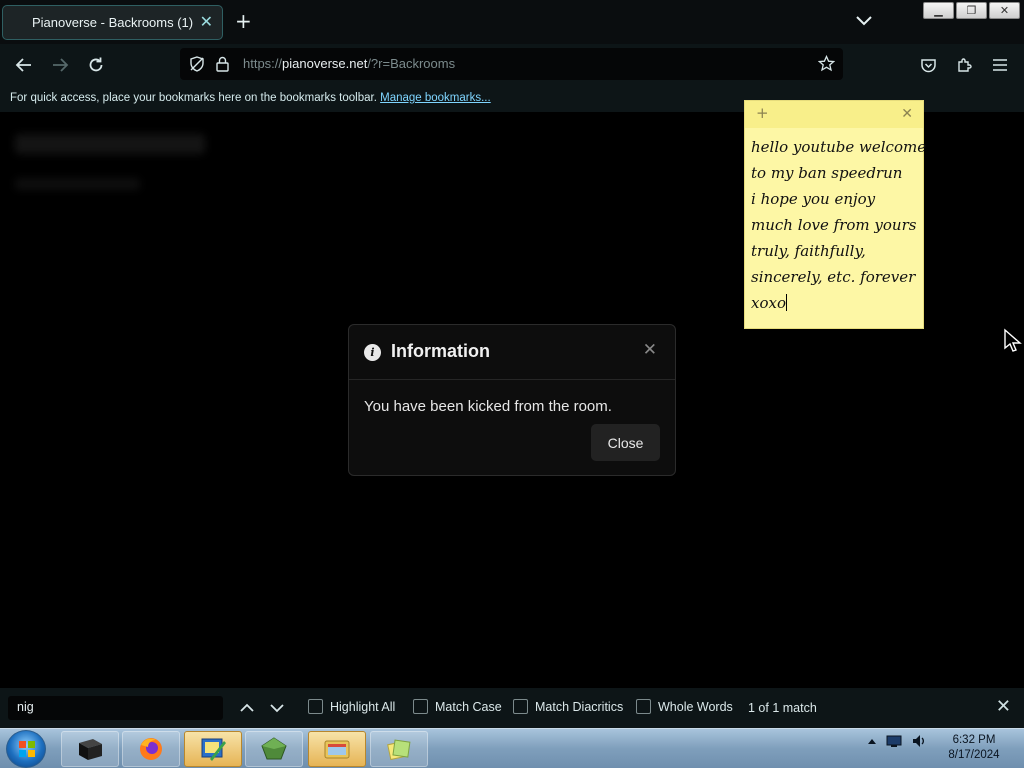 This screenshot has height=768, width=1024. What do you see at coordinates (440, 351) in the screenshot?
I see `dialog-title: Information` at bounding box center [440, 351].